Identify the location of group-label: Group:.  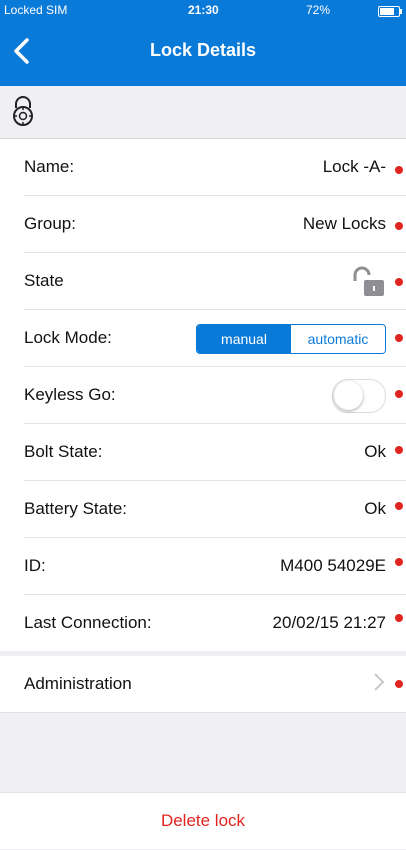
(50, 223).